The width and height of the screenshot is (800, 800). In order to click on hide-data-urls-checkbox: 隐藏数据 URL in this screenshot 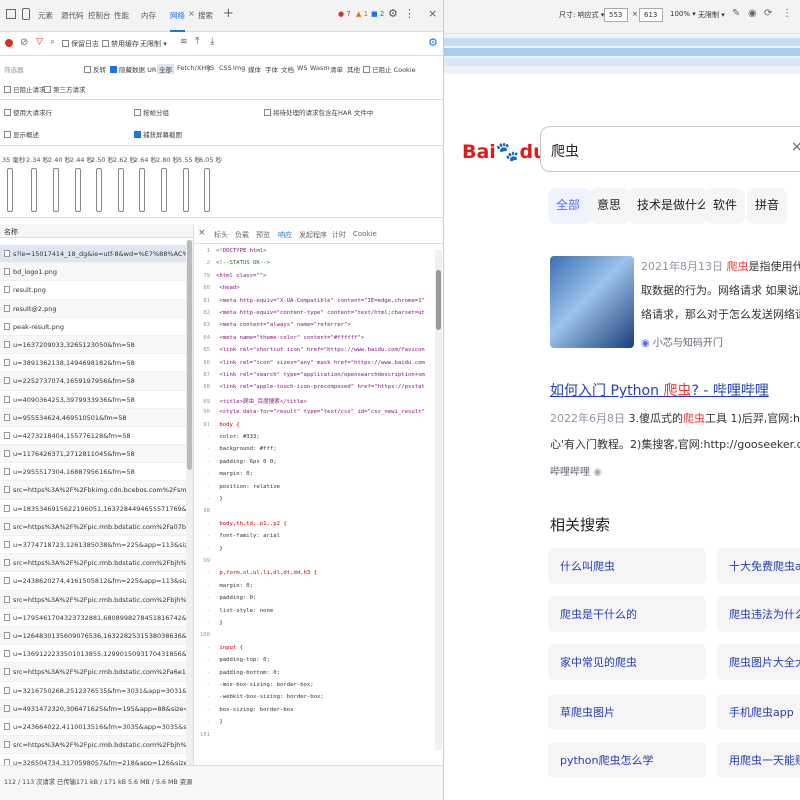, I will do `click(135, 69)`.